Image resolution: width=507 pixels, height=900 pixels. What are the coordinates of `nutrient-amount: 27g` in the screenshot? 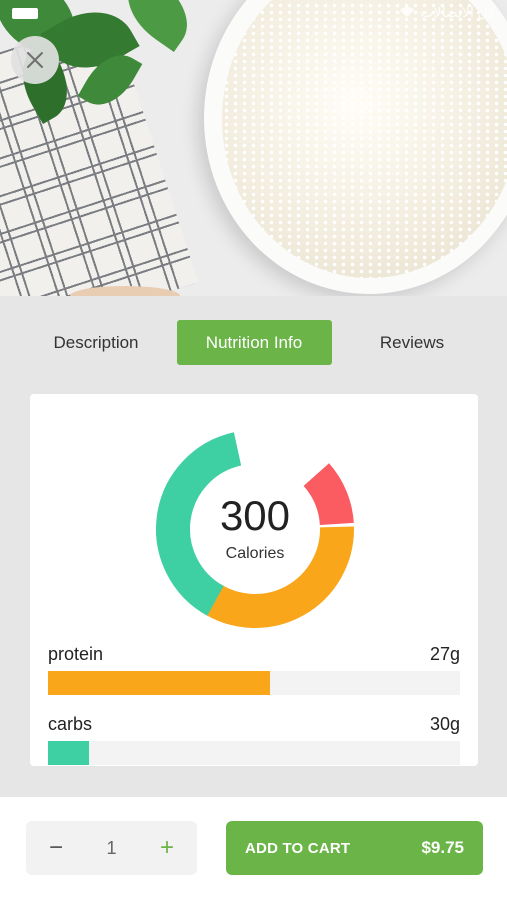 It's located at (444, 654).